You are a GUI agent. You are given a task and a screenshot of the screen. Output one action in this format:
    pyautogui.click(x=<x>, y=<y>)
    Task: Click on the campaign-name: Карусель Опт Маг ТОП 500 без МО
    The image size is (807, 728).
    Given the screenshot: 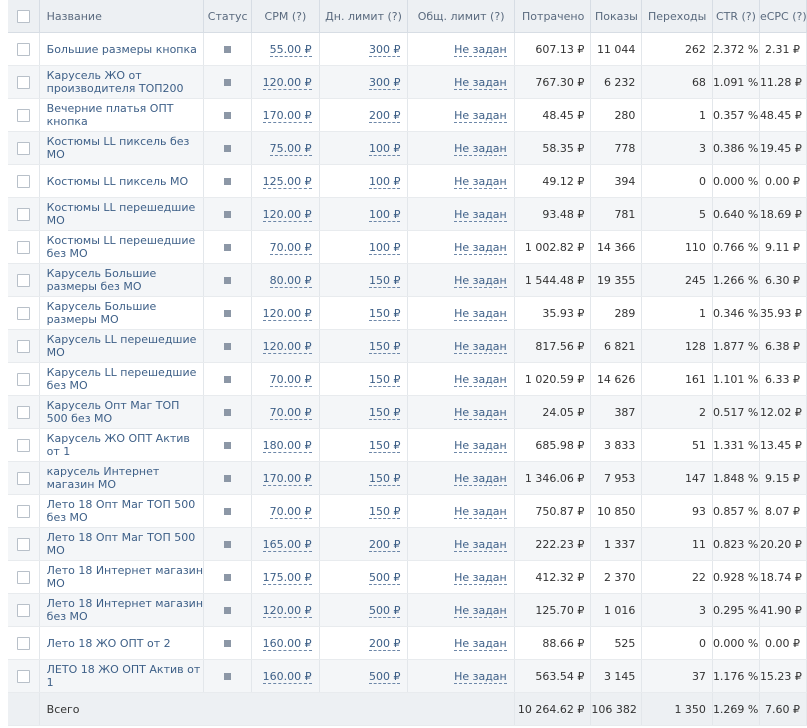 What is the action you would take?
    pyautogui.click(x=122, y=412)
    